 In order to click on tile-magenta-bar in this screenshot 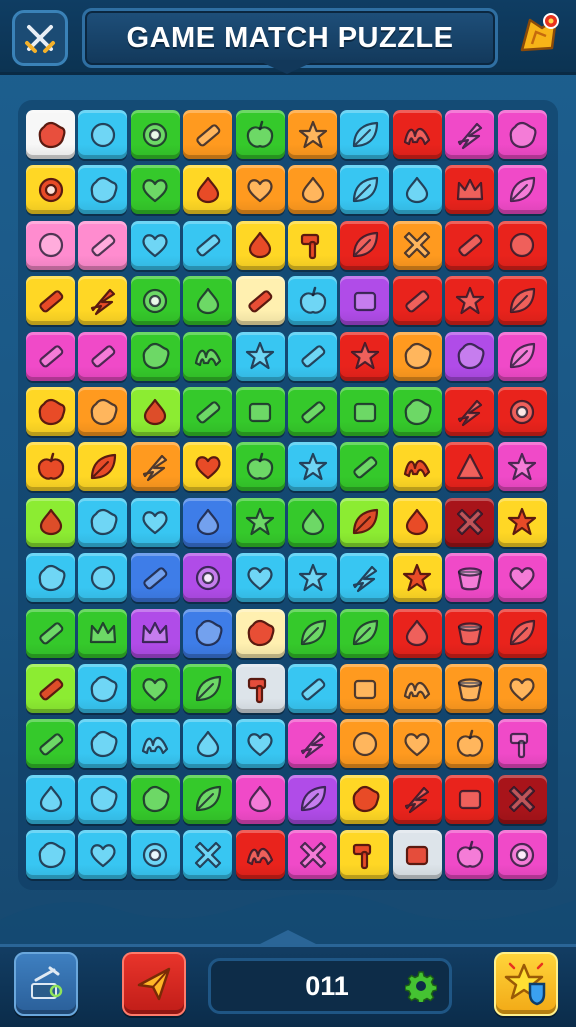, I will do `click(103, 356)`.